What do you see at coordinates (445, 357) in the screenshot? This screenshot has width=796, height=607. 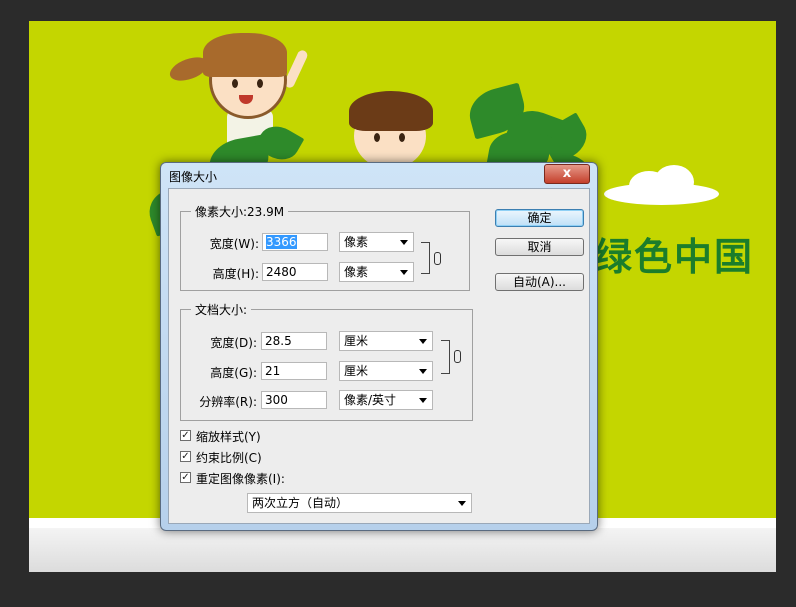 I see `doc-link-bracket` at bounding box center [445, 357].